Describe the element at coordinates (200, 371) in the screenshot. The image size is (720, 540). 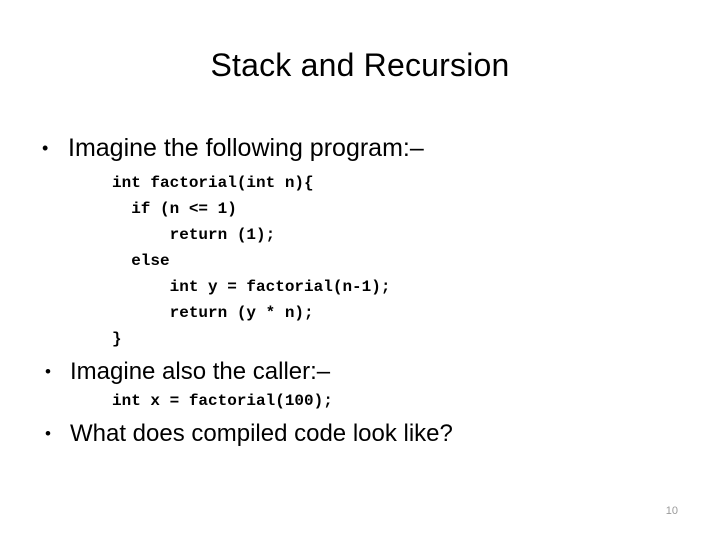
I see `bullet-label-caller: Imagine also the caller:–` at that location.